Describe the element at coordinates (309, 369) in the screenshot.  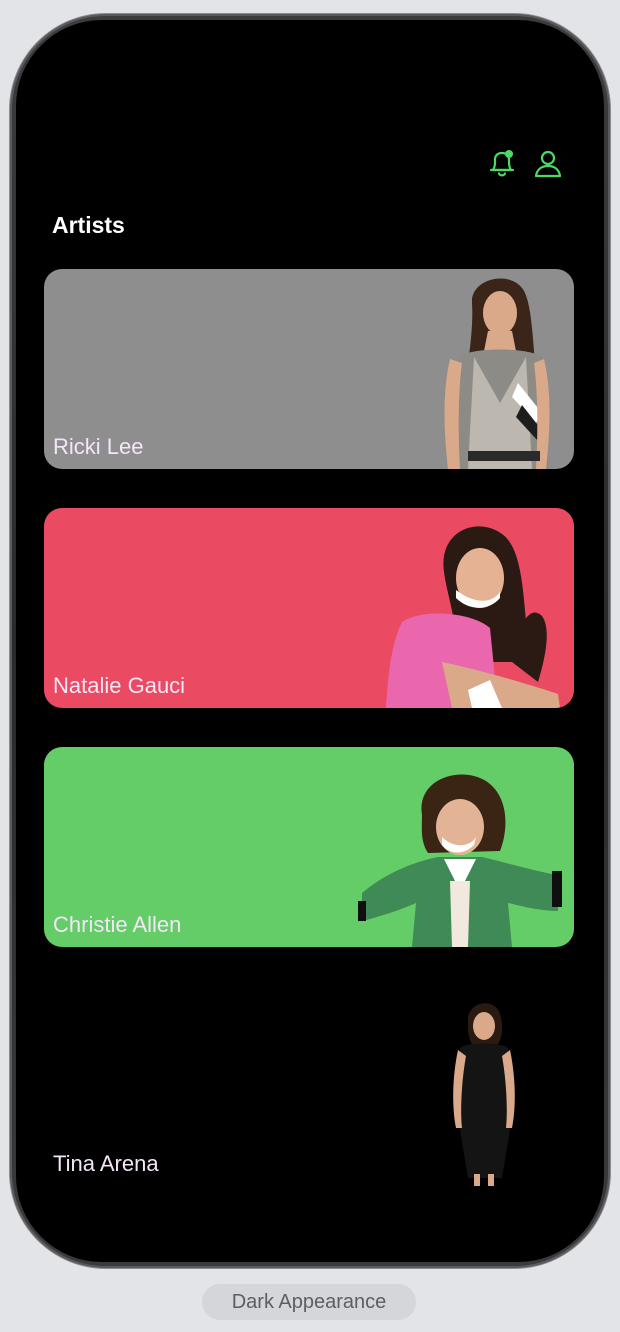
I see `artist-card-ricki-lee: Ricki Lee` at that location.